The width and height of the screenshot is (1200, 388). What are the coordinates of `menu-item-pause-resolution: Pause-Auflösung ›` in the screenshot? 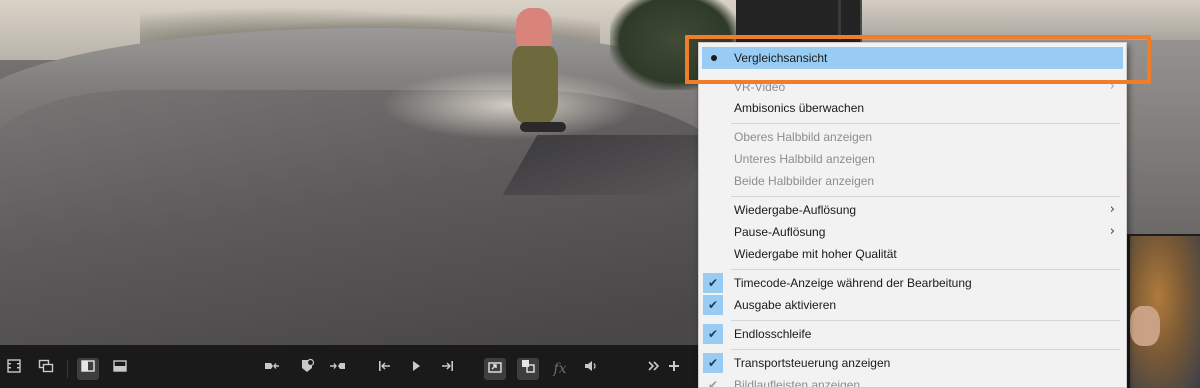 It's located at (912, 232).